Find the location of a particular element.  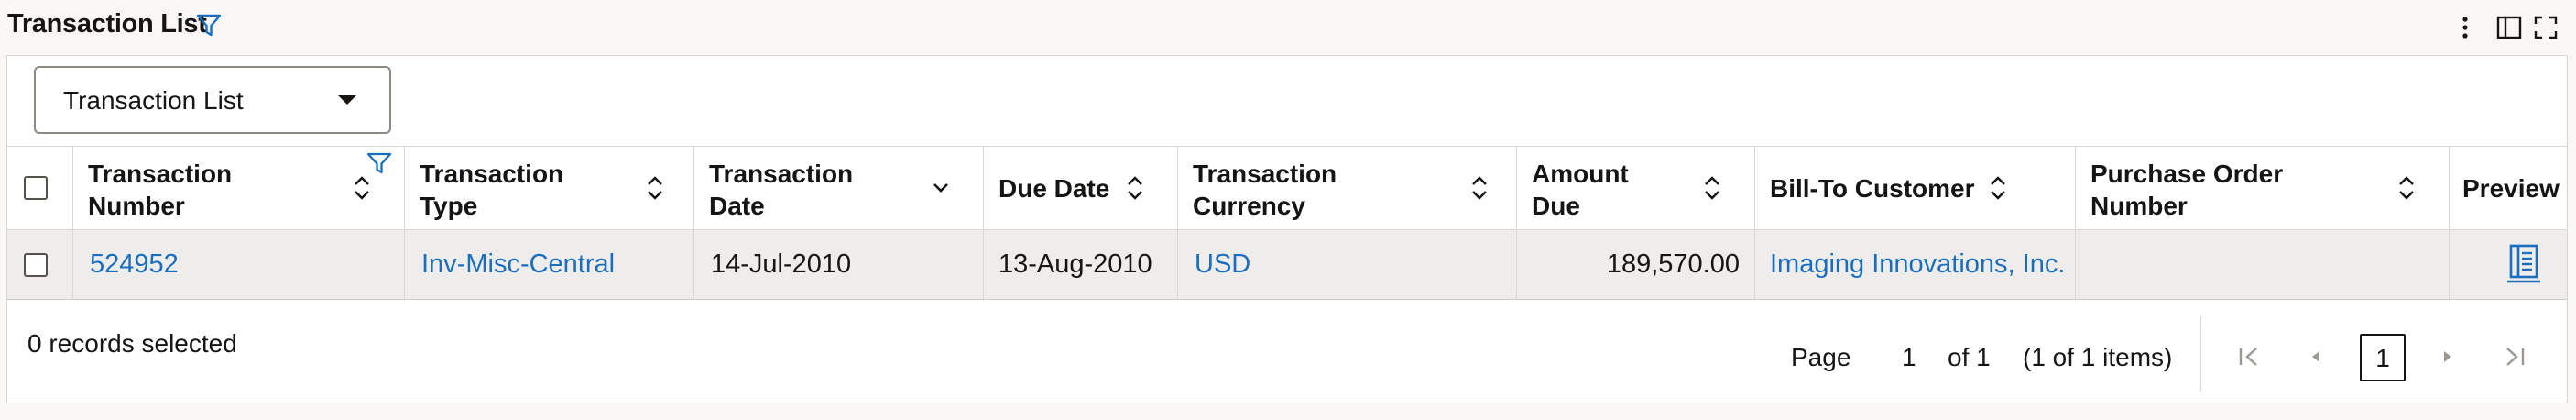

cell-purchase-order-number is located at coordinates (2263, 264).